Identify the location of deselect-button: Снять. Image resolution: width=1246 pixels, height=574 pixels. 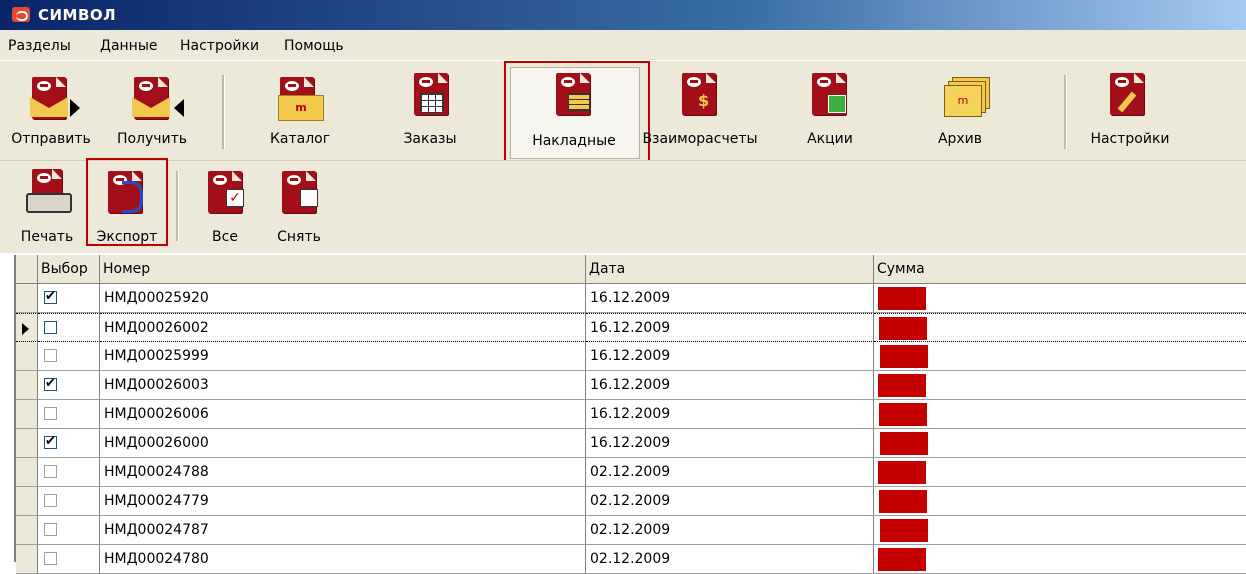
(299, 206).